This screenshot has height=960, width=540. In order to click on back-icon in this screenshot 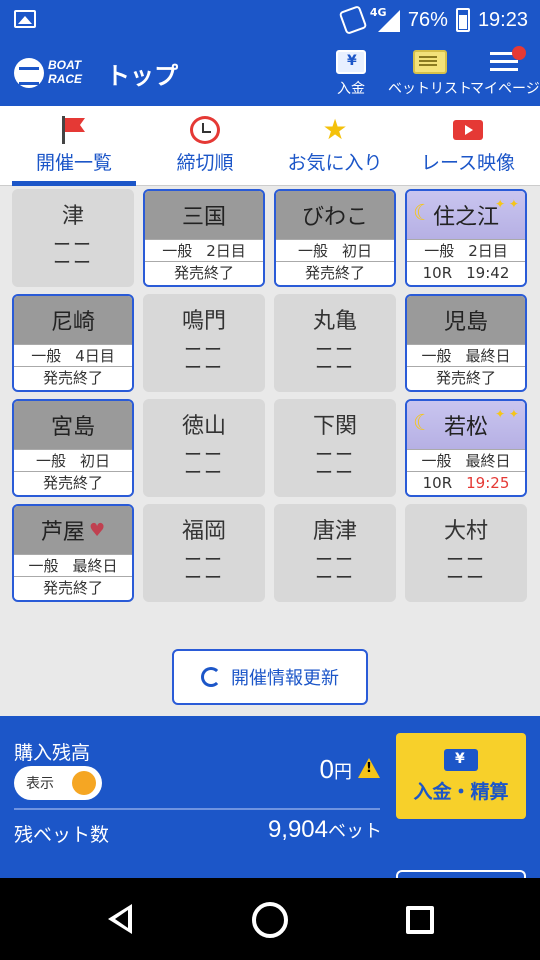, I will do `click(120, 919)`.